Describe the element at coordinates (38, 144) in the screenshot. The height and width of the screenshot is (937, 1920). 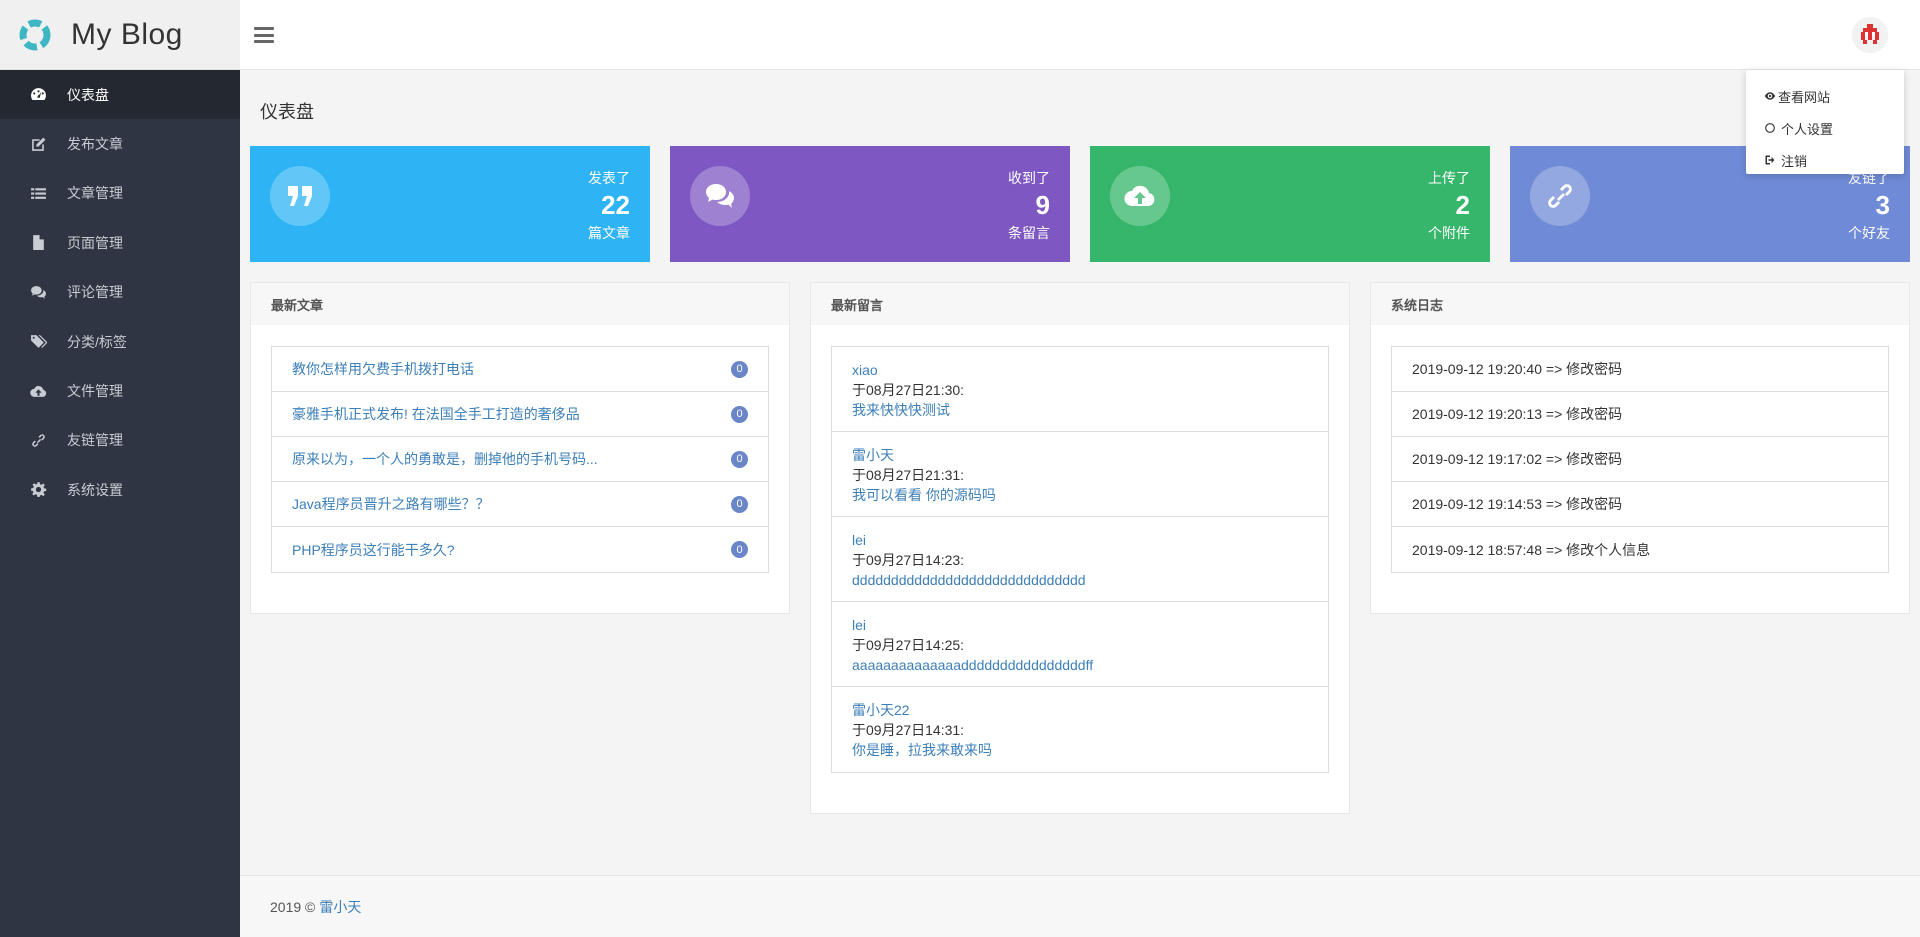
I see `edit-icon` at that location.